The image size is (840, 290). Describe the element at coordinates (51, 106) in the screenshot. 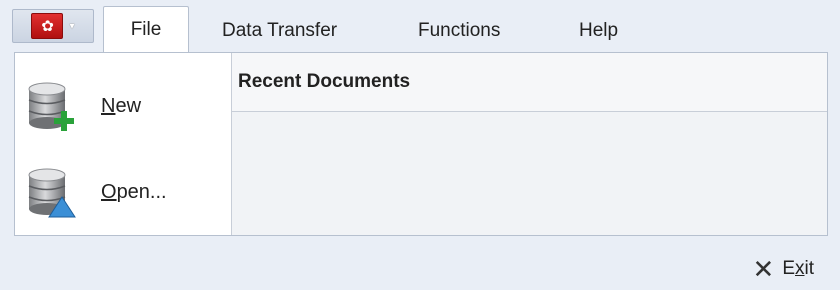

I see `database-new-icon` at that location.